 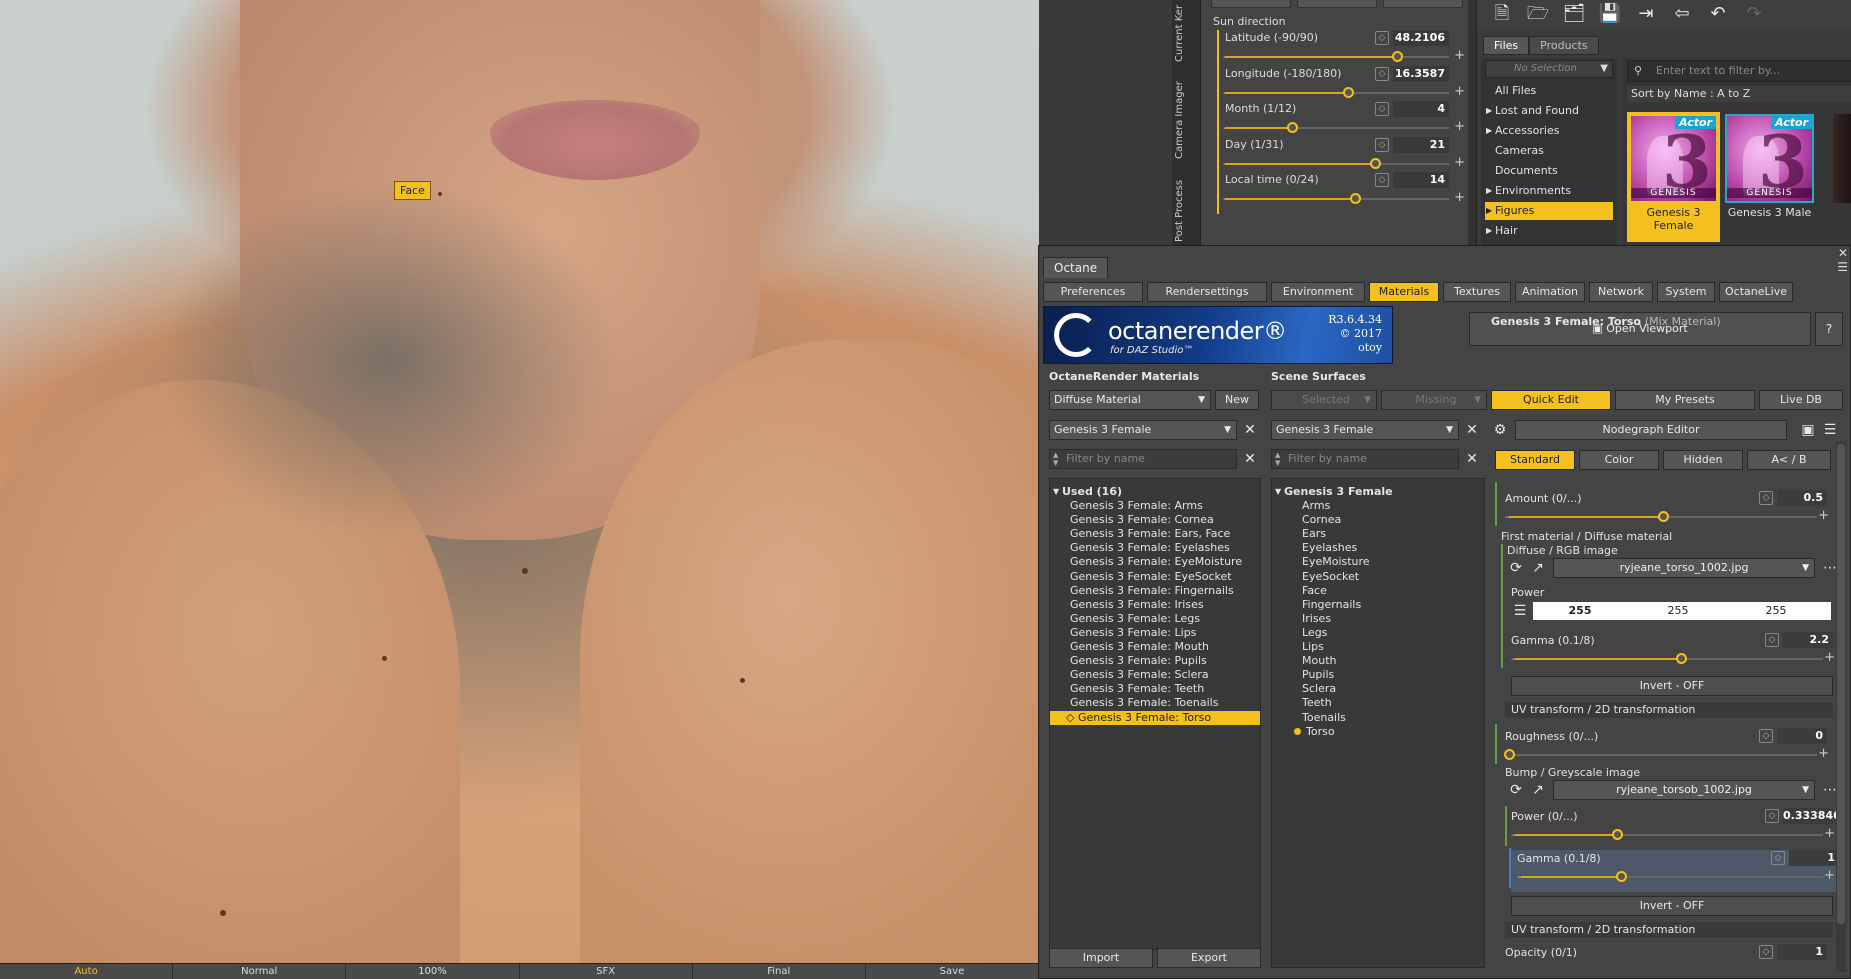 What do you see at coordinates (1378, 591) in the screenshot?
I see `surface-list-item: Face` at bounding box center [1378, 591].